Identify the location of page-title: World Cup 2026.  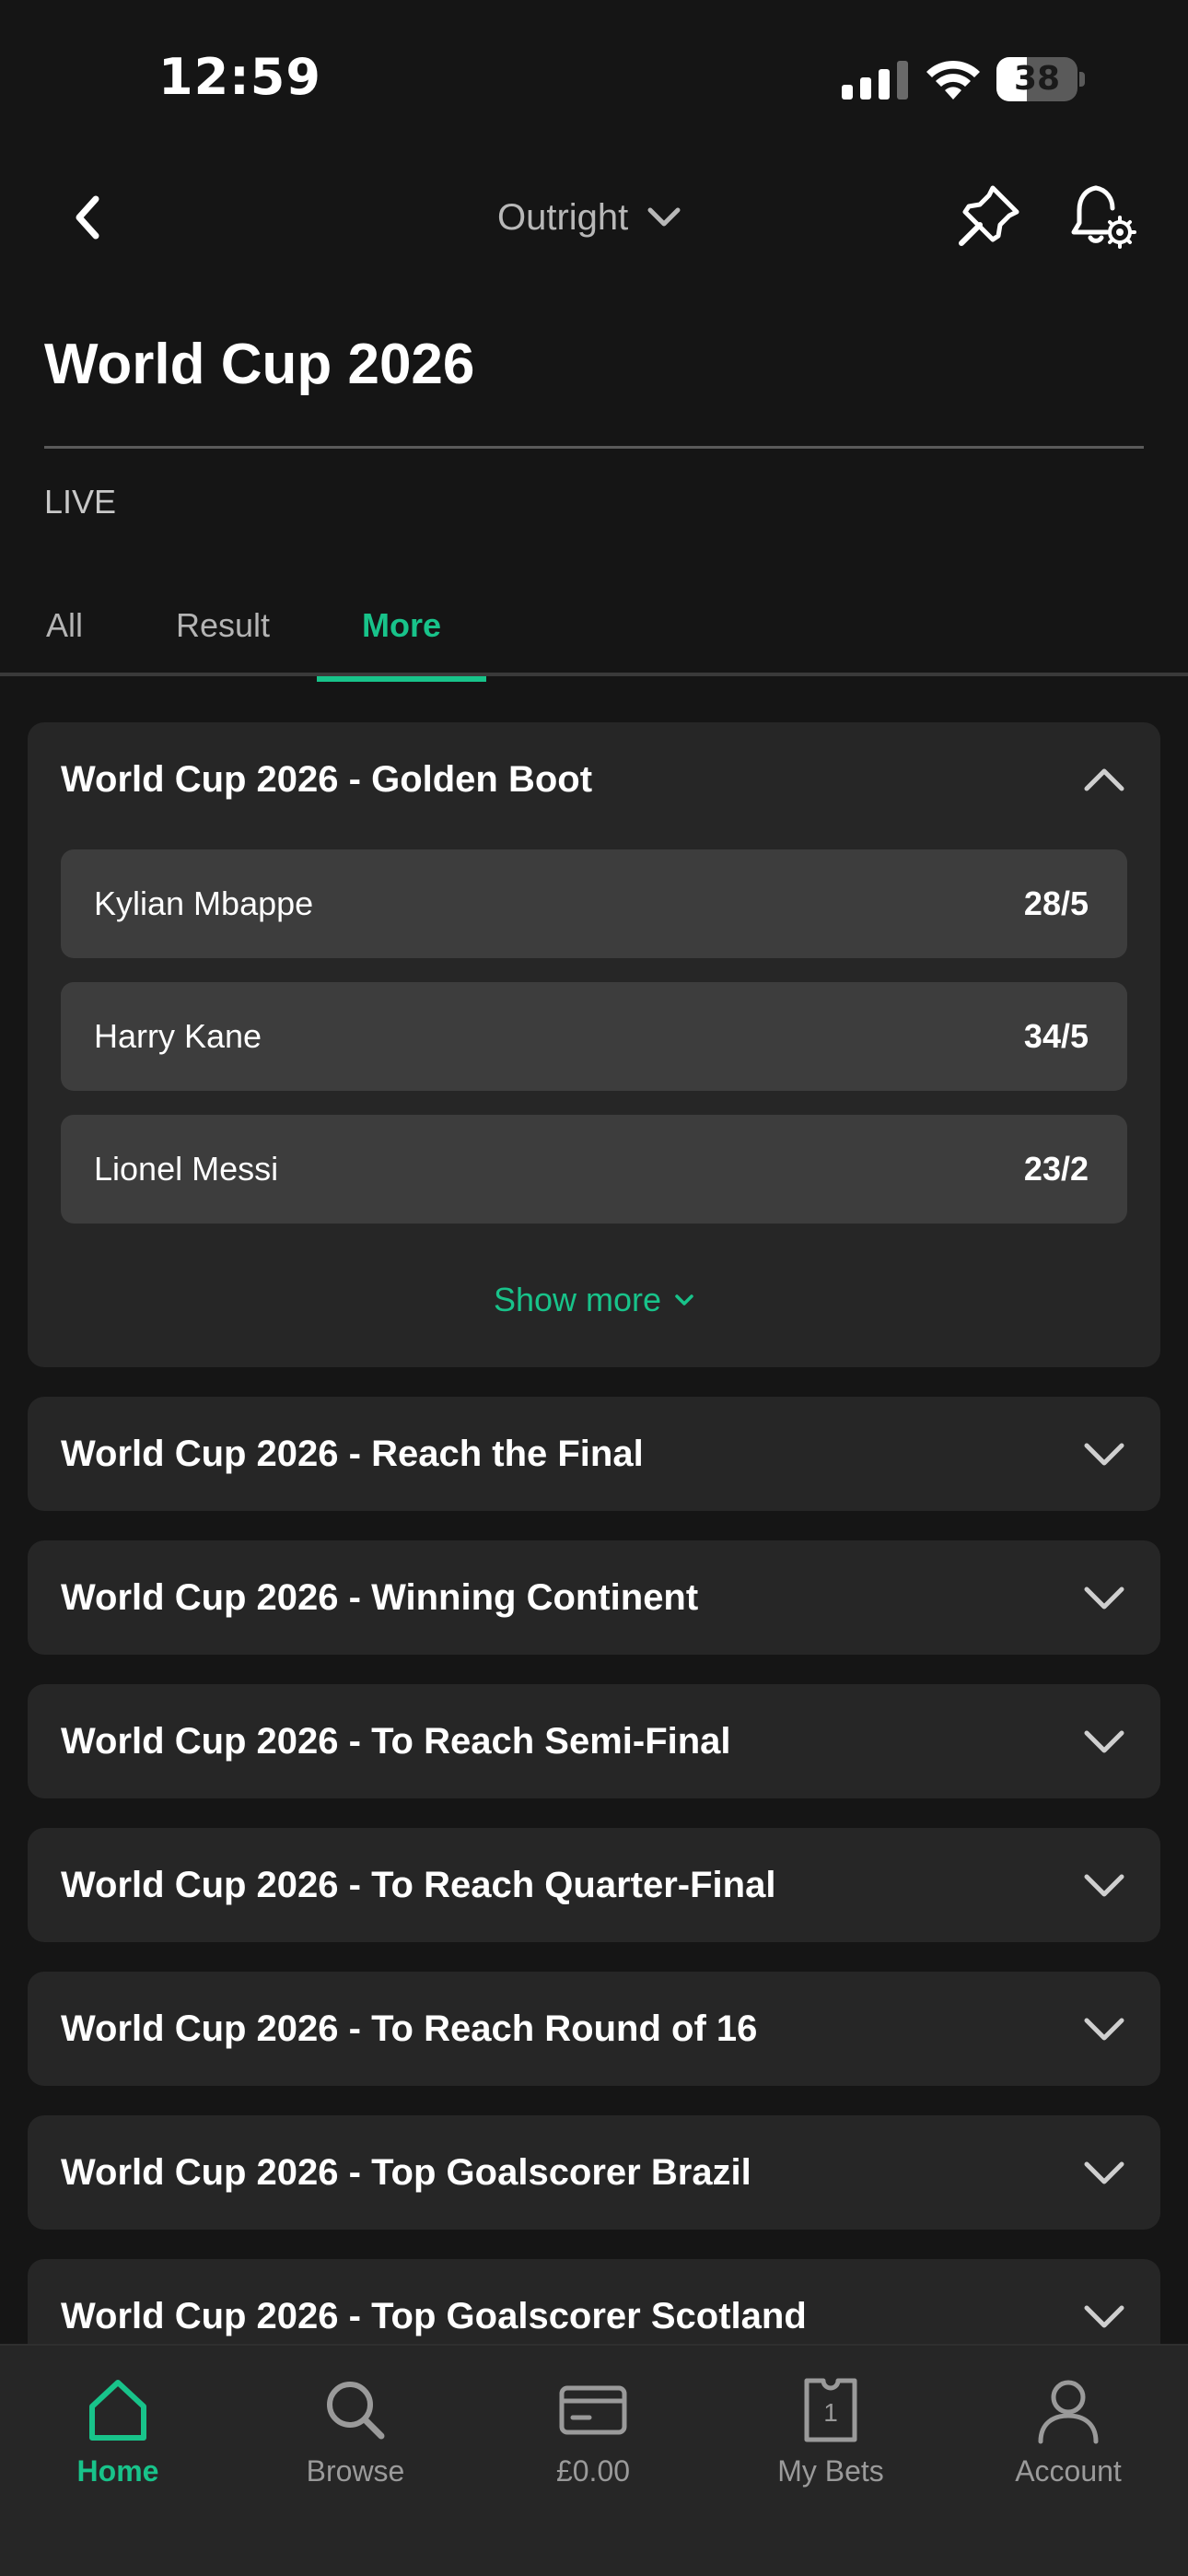
(259, 364).